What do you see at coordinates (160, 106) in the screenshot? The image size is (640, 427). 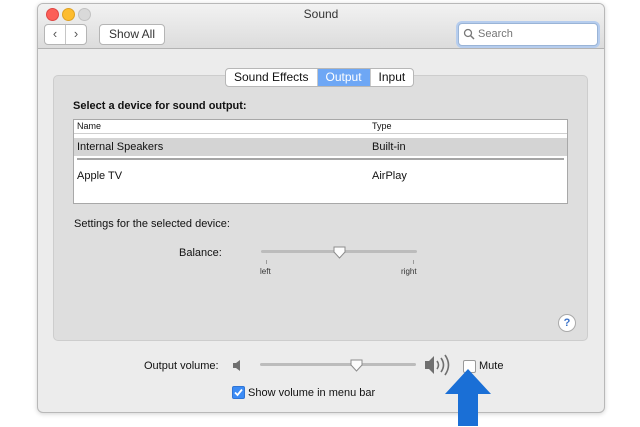 I see `device-select-heading: Select a device for sound output:` at bounding box center [160, 106].